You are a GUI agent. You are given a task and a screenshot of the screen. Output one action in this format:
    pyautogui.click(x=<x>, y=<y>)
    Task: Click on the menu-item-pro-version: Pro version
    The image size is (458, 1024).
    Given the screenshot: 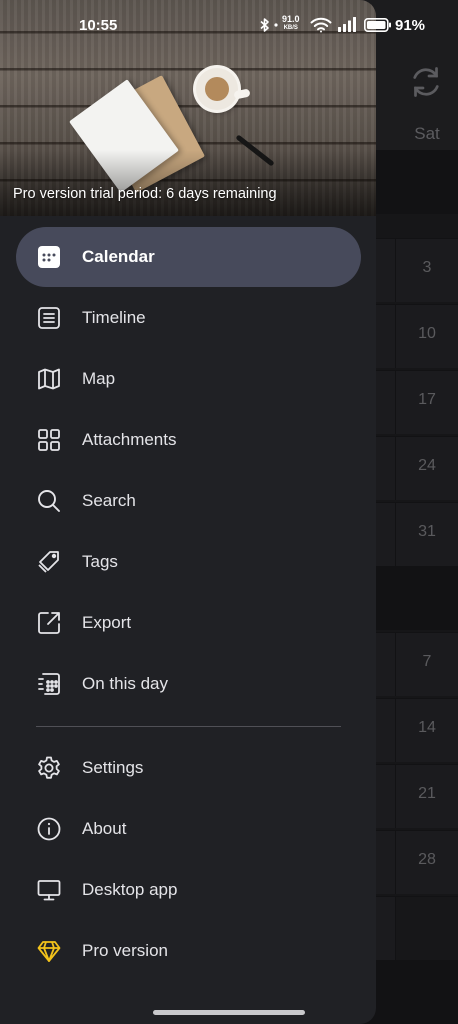 What is the action you would take?
    pyautogui.click(x=188, y=951)
    